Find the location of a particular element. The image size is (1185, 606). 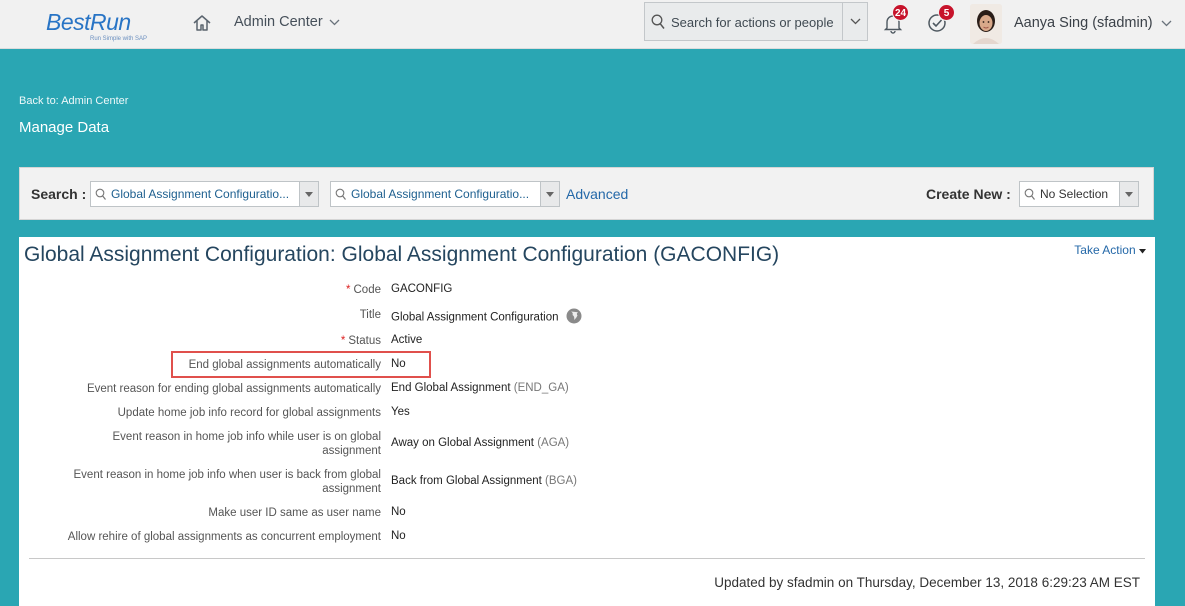

logo-text: BestRun is located at coordinates (88, 22).